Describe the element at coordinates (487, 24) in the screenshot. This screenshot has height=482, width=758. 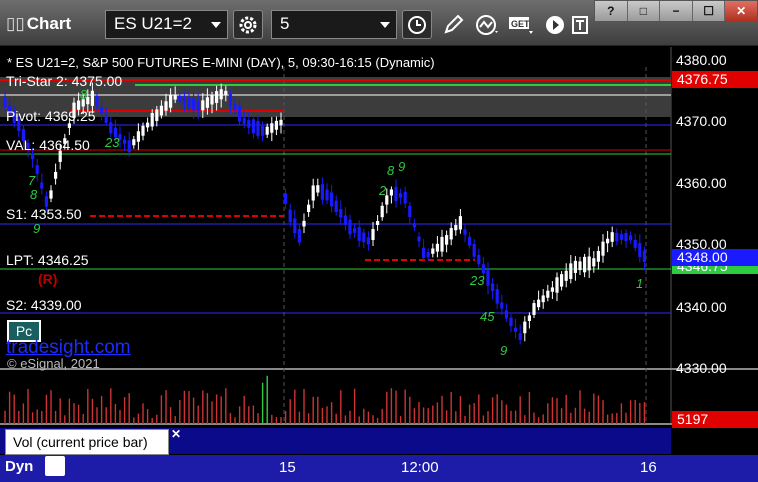
I see `studies-button` at that location.